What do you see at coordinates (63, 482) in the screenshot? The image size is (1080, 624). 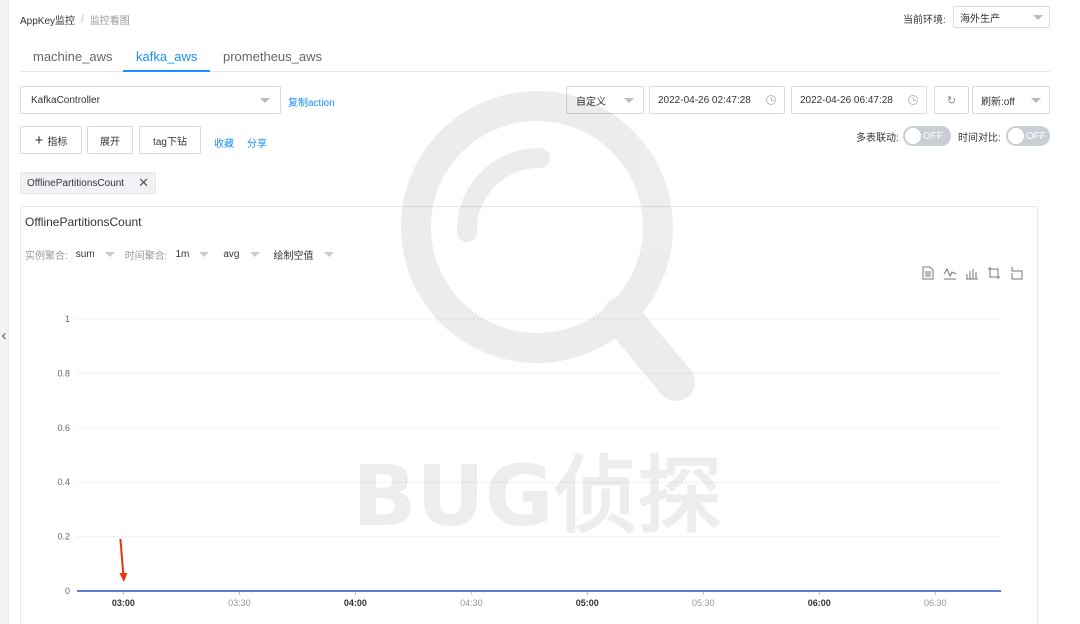 I see `y-tick-label: 0.4` at bounding box center [63, 482].